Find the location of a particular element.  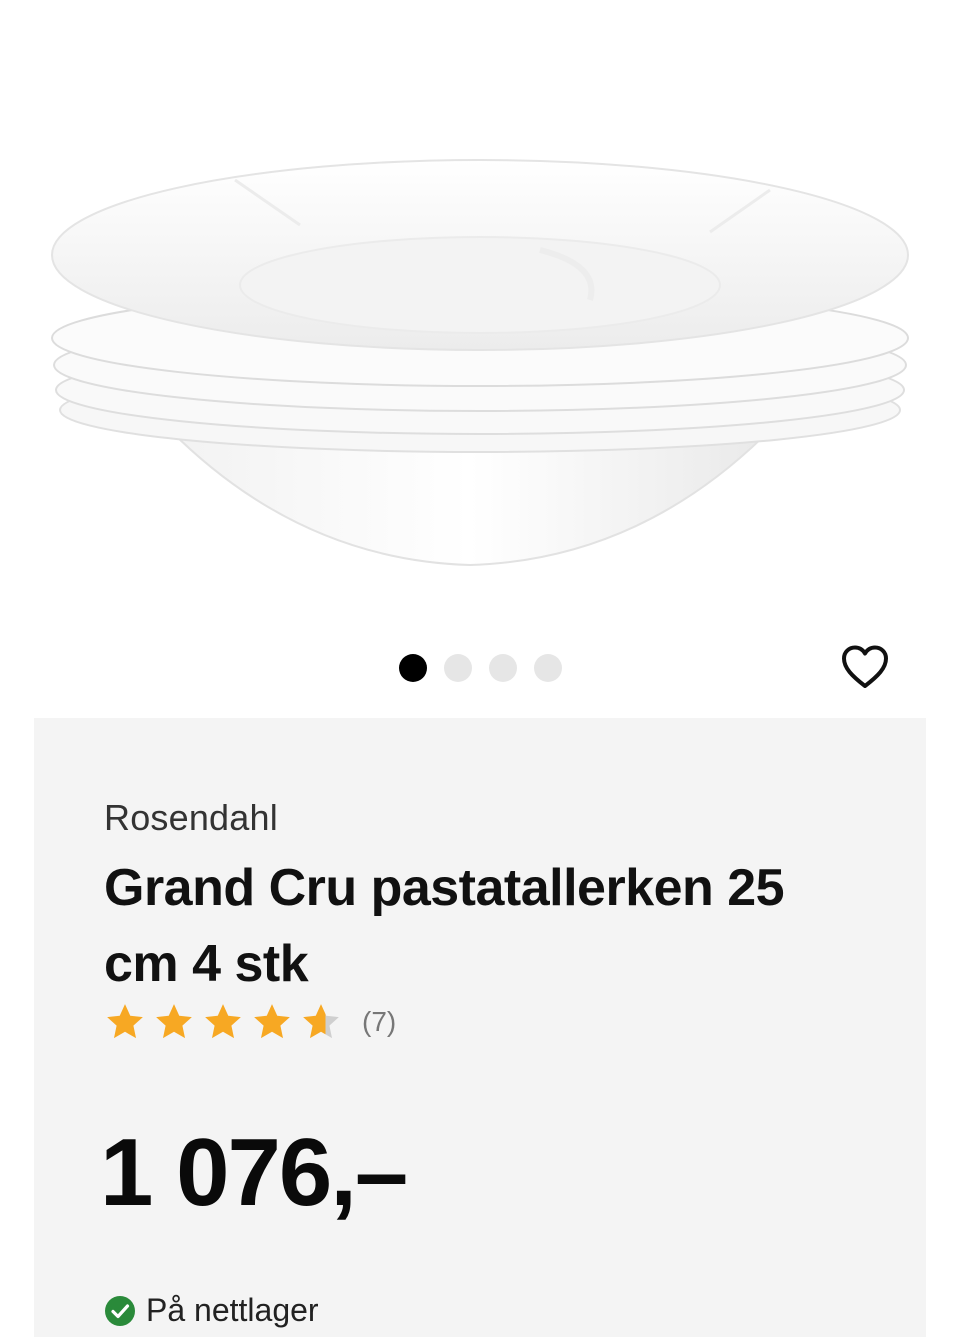

star-half-icon is located at coordinates (321, 1021).